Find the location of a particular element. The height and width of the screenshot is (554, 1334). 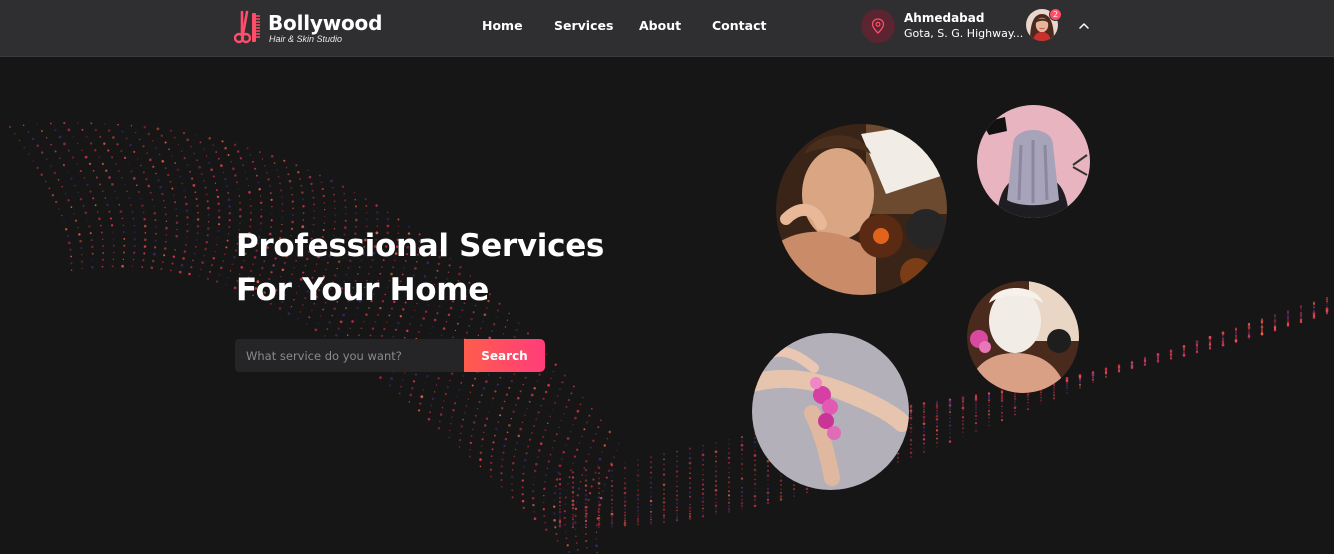

search-button: Search is located at coordinates (504, 355).